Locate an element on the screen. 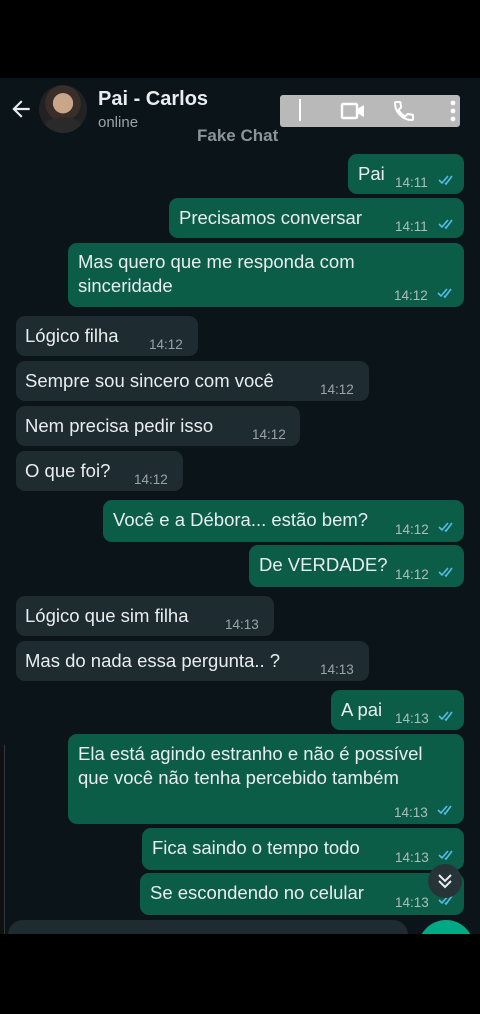 The width and height of the screenshot is (480, 1014). message-text: Pai is located at coordinates (371, 173).